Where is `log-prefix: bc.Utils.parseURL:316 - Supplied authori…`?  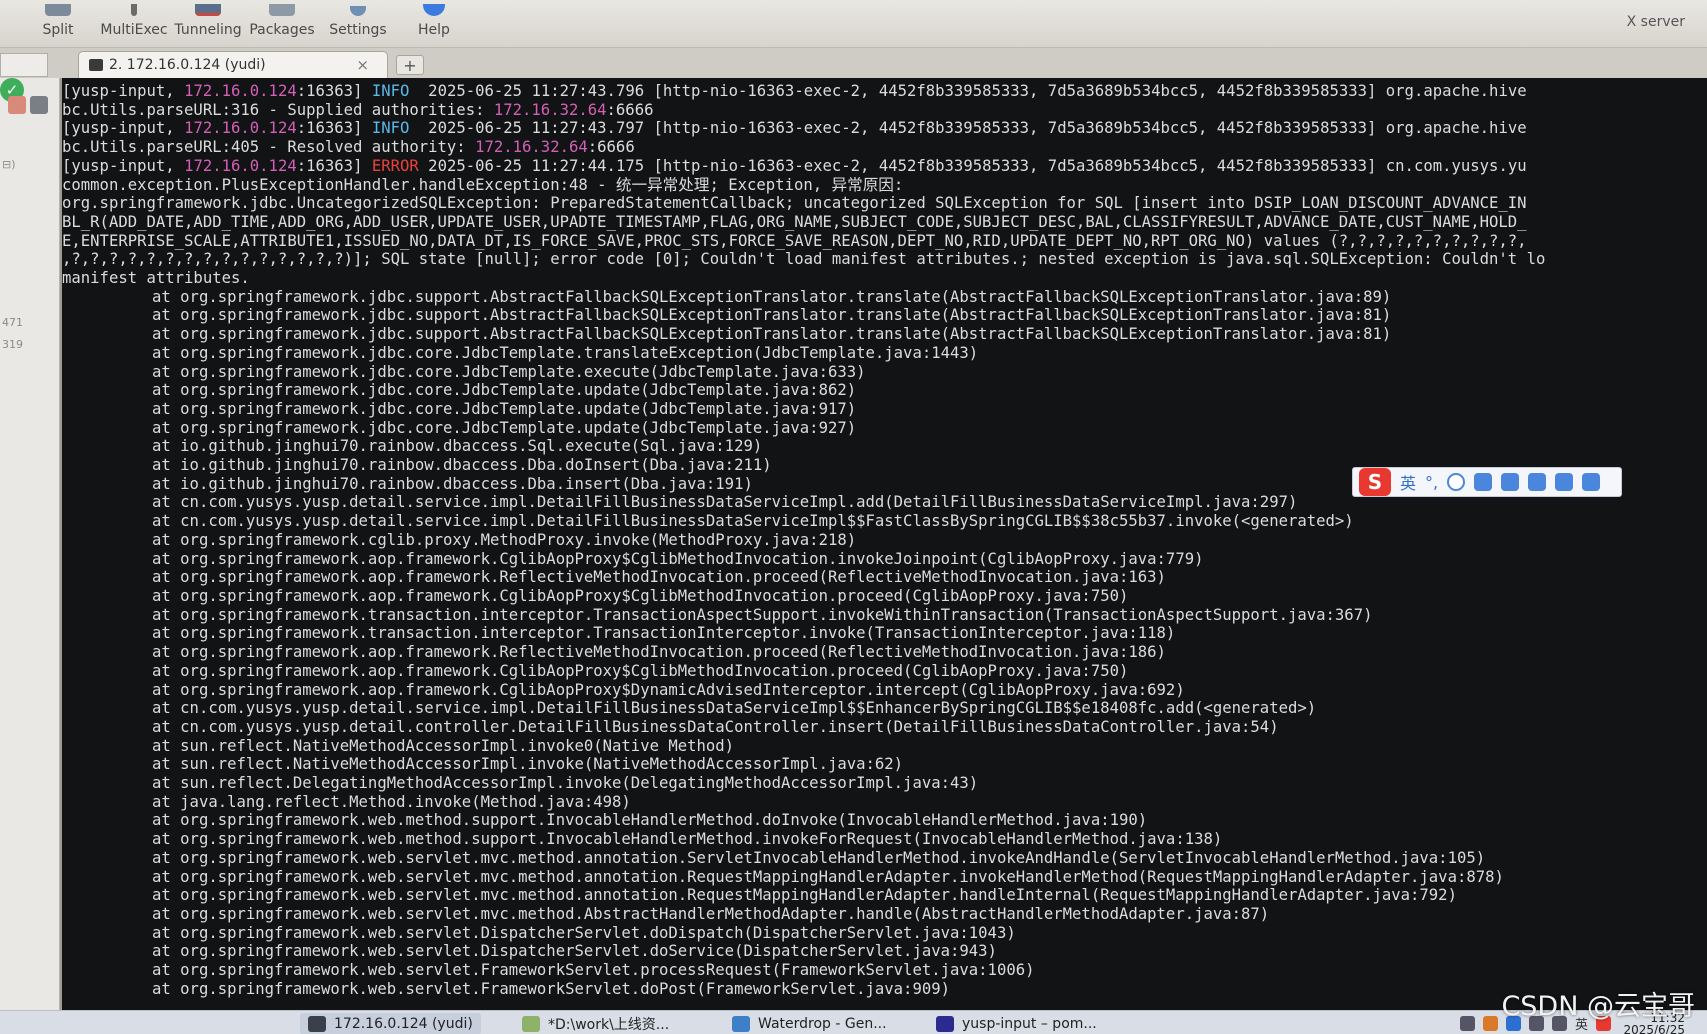 log-prefix: bc.Utils.parseURL:316 - Supplied authori… is located at coordinates (278, 109).